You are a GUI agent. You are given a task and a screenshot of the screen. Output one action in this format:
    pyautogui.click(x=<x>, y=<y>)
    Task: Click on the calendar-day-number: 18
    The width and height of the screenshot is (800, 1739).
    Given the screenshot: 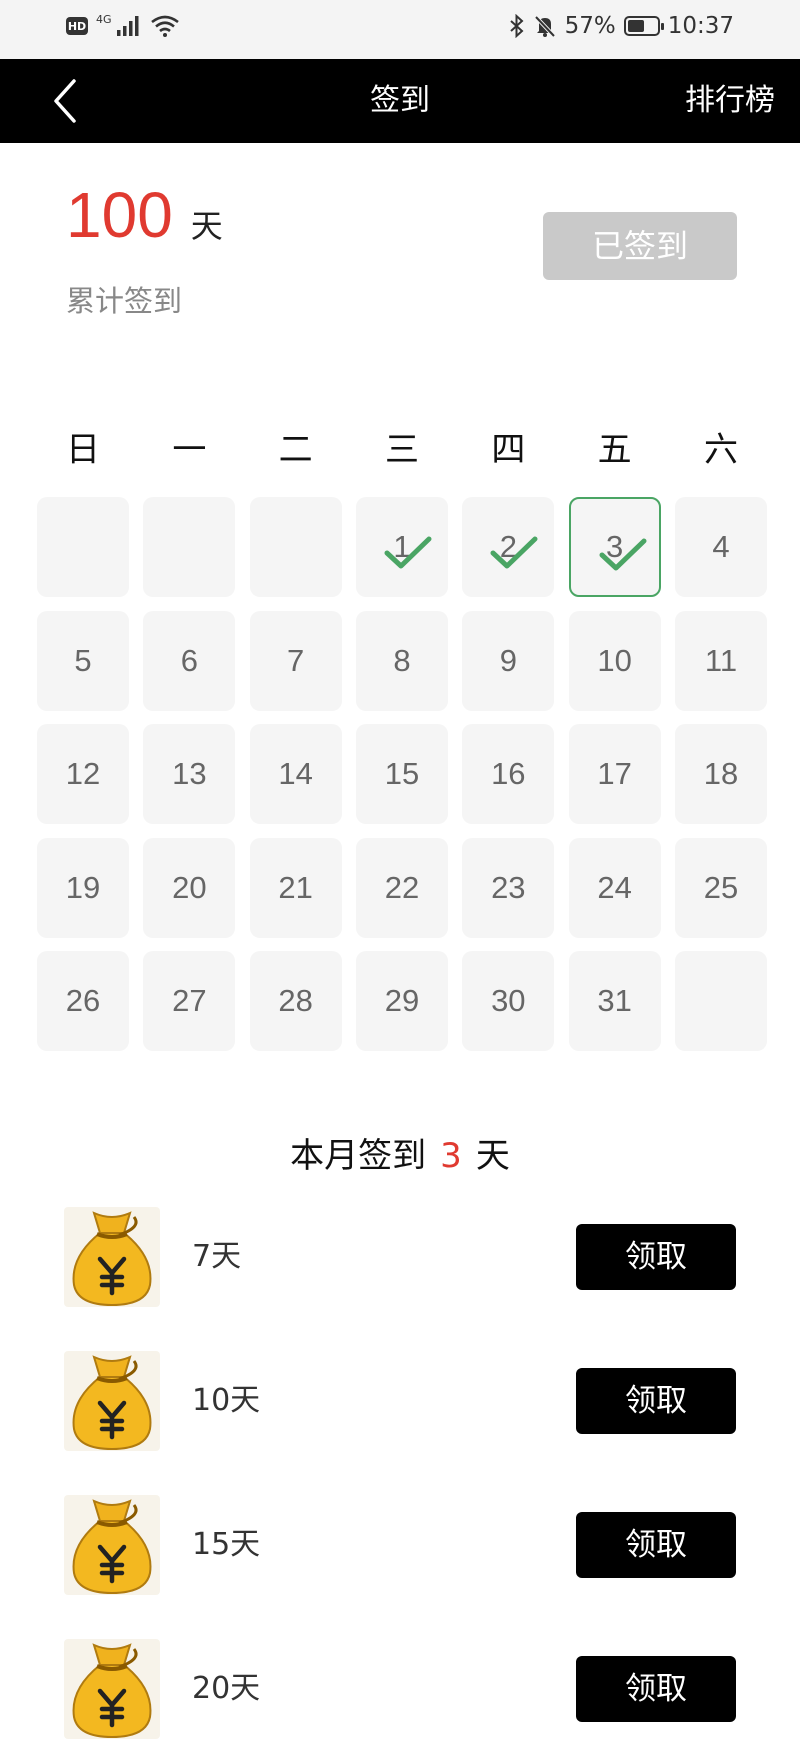 What is the action you would take?
    pyautogui.click(x=721, y=773)
    